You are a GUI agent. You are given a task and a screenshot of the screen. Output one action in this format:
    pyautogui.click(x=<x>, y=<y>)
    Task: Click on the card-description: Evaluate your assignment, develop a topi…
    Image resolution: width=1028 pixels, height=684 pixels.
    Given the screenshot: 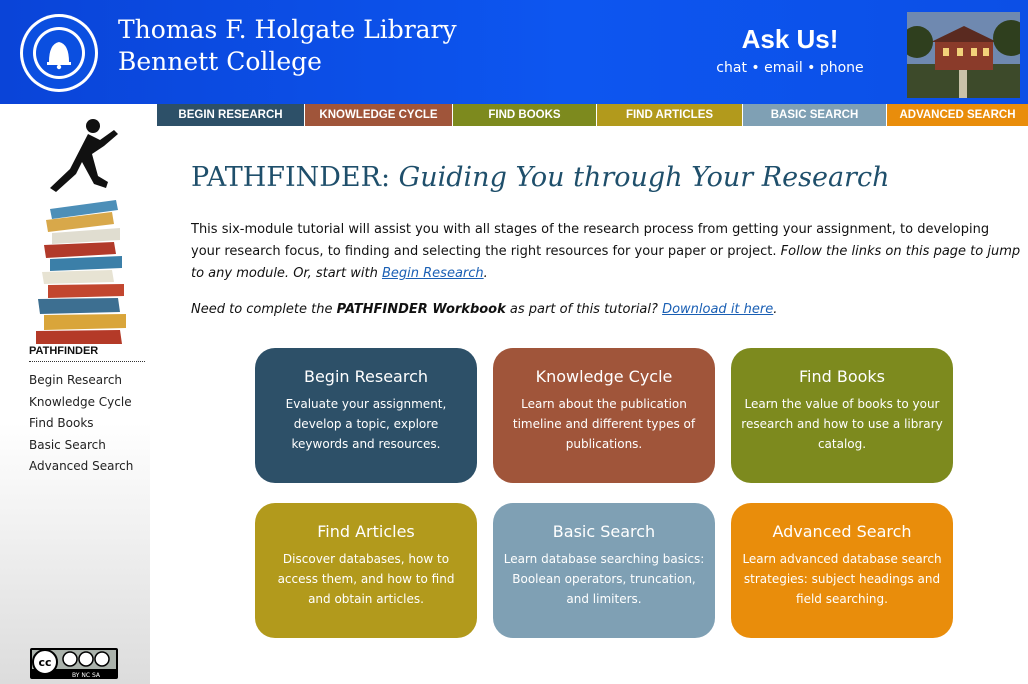 What is the action you would take?
    pyautogui.click(x=366, y=424)
    